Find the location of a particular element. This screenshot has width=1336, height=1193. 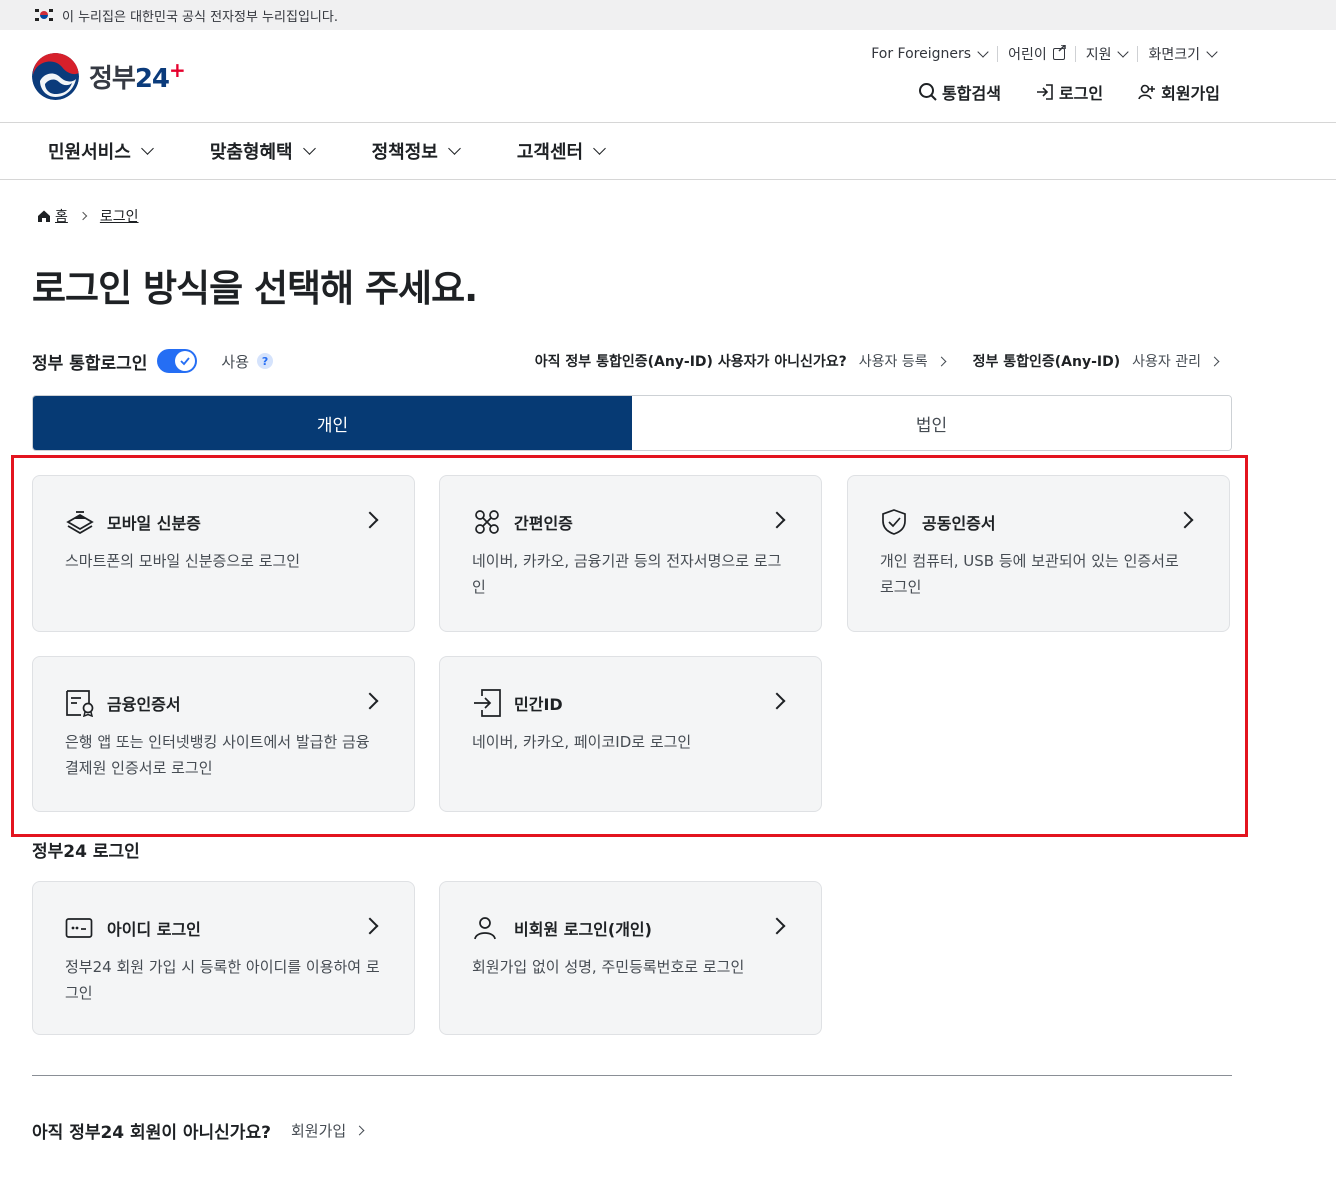

nav-custom-benefits: 맞춤형혜택 is located at coordinates (263, 151).